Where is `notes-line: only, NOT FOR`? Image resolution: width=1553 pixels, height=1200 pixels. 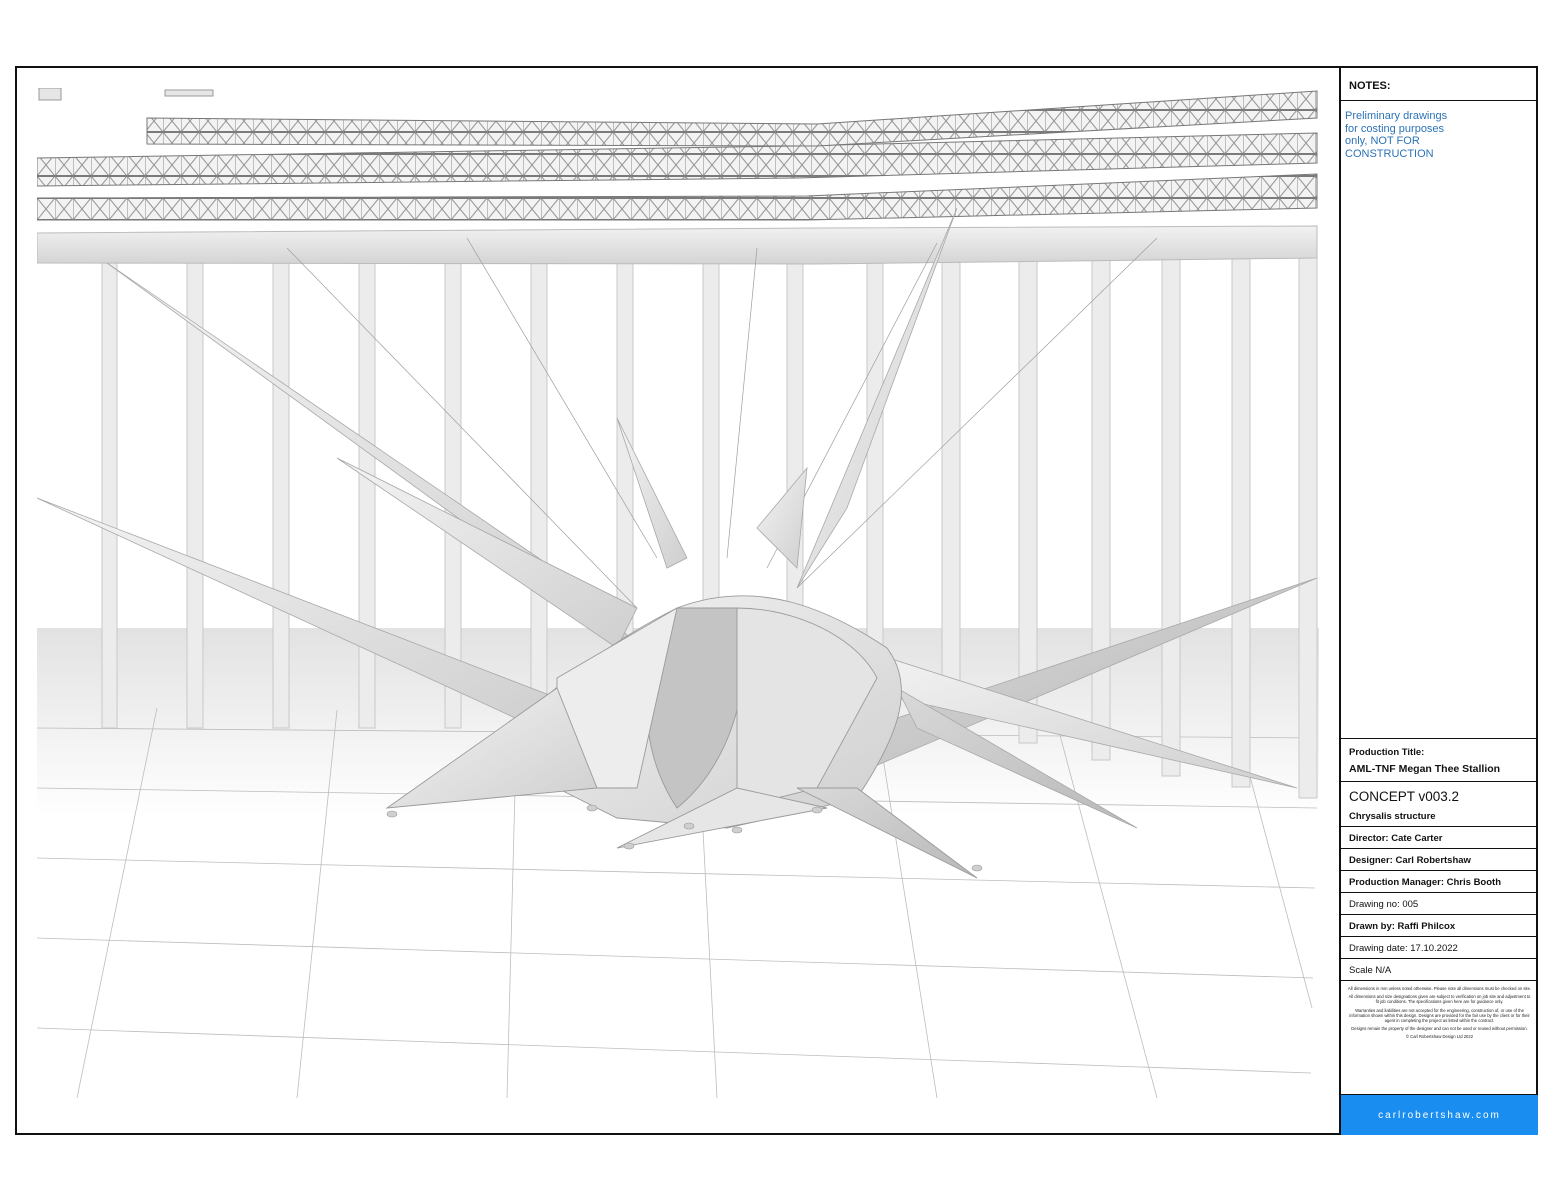 notes-line: only, NOT FOR is located at coordinates (1382, 141).